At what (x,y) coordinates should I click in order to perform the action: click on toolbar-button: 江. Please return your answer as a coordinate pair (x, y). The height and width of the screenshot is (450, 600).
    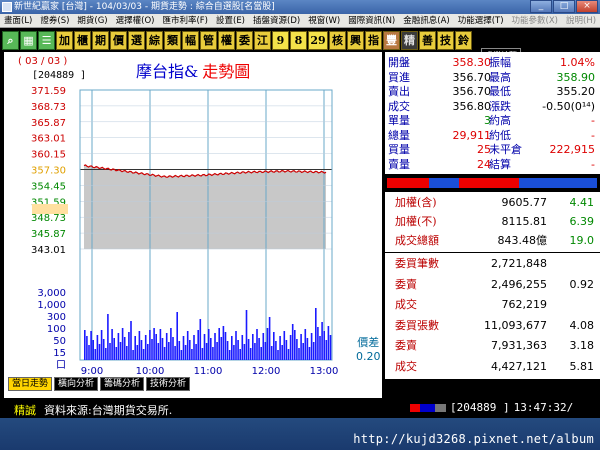
    Looking at the image, I should click on (262, 40).